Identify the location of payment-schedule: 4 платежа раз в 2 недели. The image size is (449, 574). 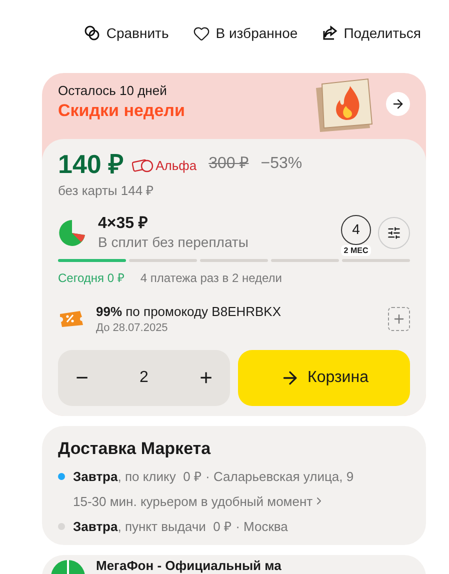
(211, 278).